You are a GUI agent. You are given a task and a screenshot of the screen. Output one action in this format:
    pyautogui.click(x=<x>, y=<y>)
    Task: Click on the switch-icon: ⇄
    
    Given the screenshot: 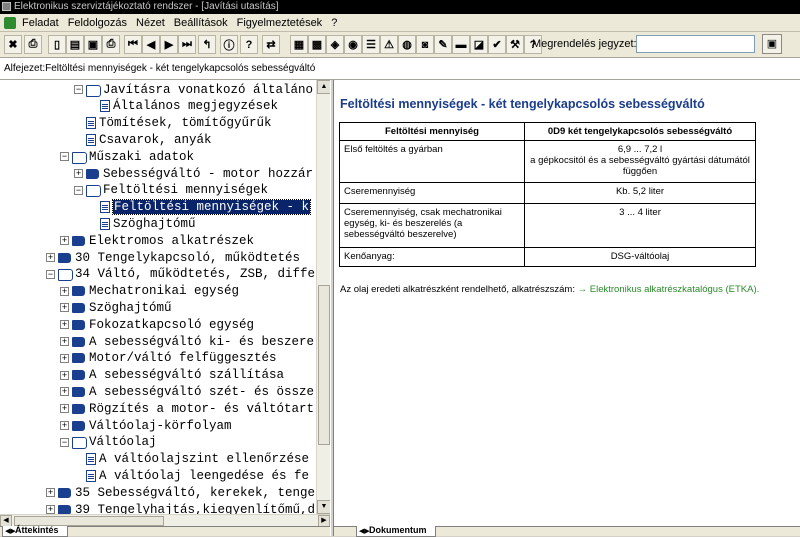 What is the action you would take?
    pyautogui.click(x=271, y=44)
    